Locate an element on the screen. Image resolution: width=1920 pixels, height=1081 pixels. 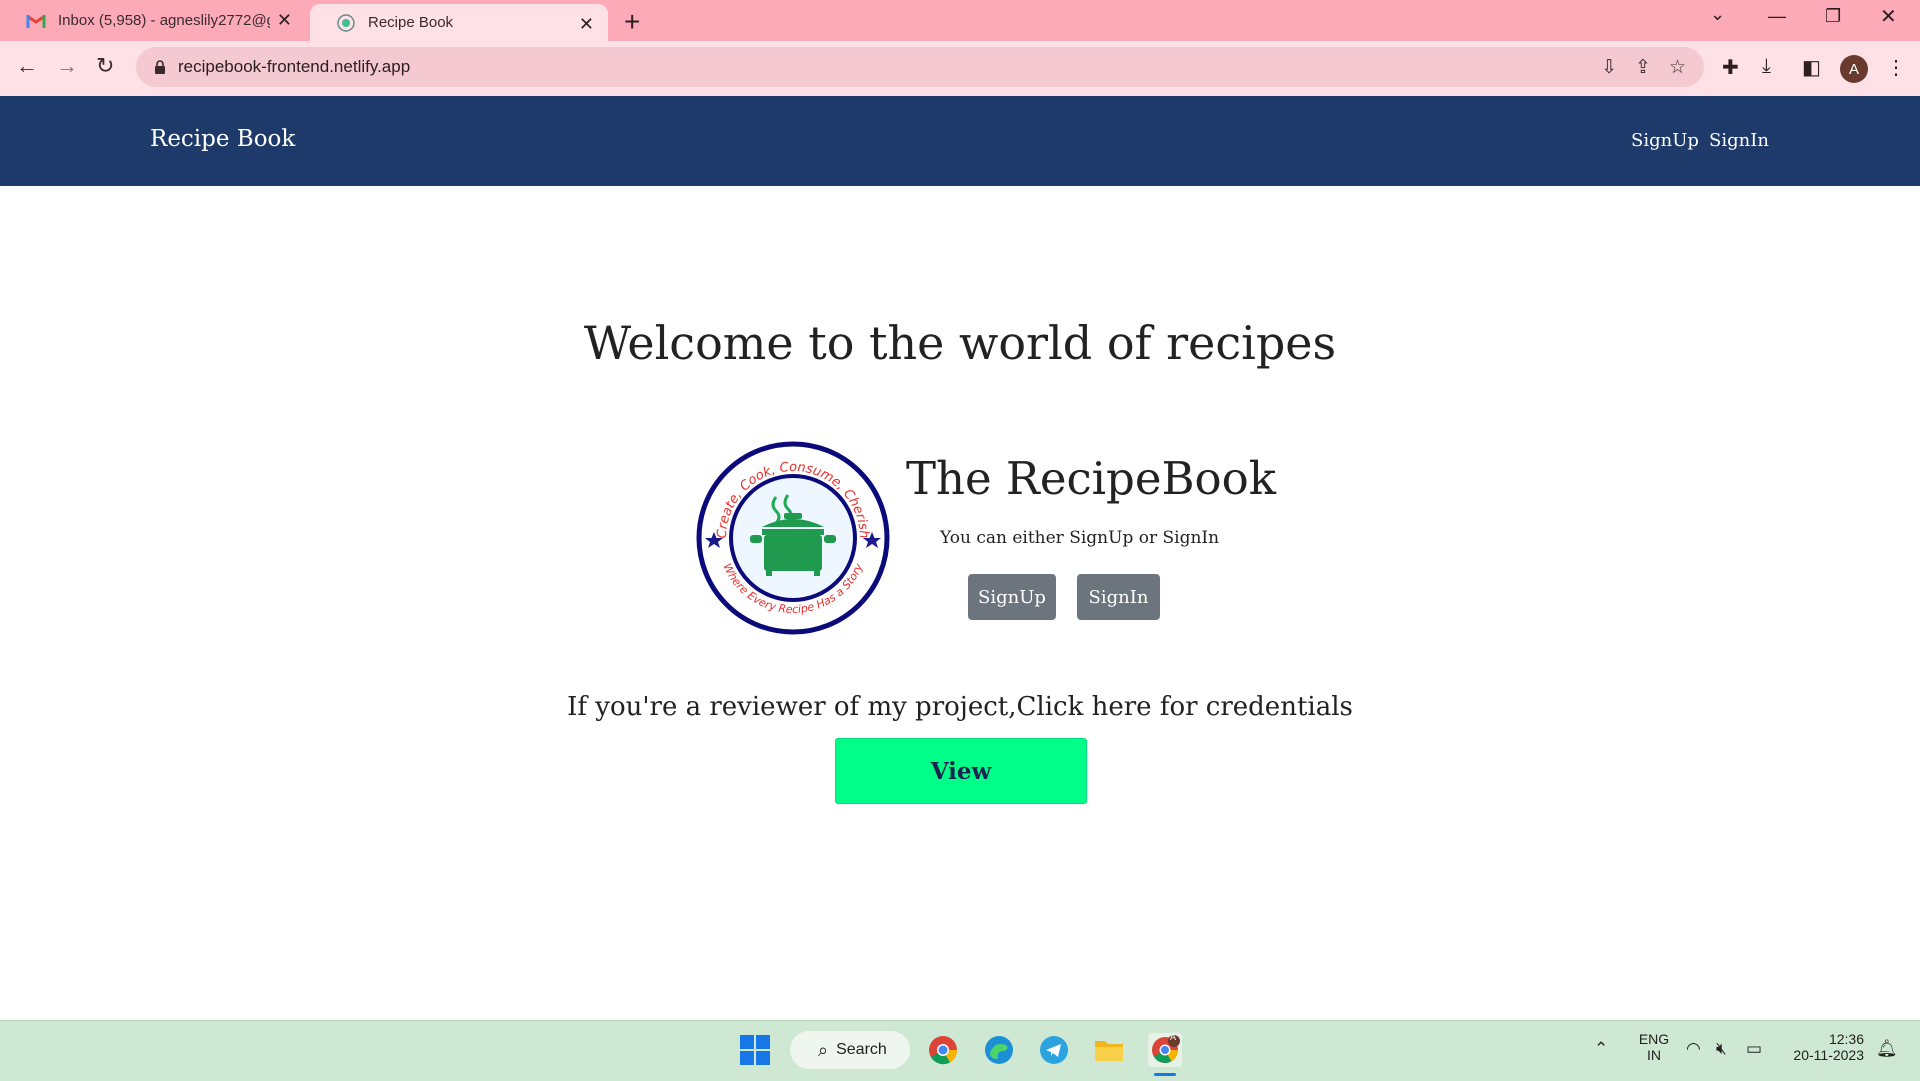
signup-button: SignUp is located at coordinates (1012, 597).